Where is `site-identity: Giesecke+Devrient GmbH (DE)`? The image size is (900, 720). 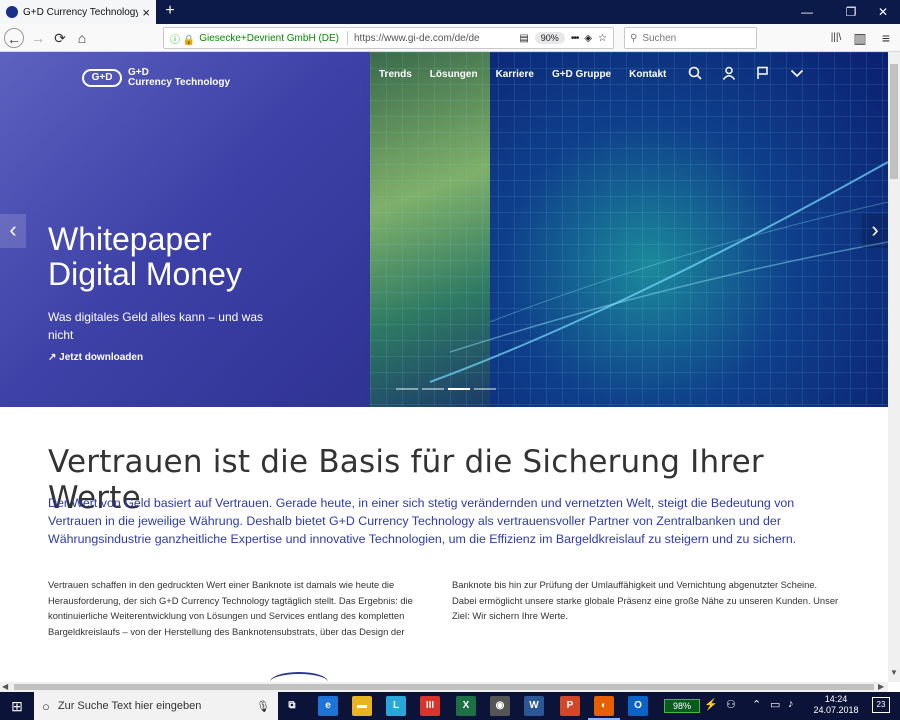 site-identity: Giesecke+Devrient GmbH (DE) is located at coordinates (269, 38).